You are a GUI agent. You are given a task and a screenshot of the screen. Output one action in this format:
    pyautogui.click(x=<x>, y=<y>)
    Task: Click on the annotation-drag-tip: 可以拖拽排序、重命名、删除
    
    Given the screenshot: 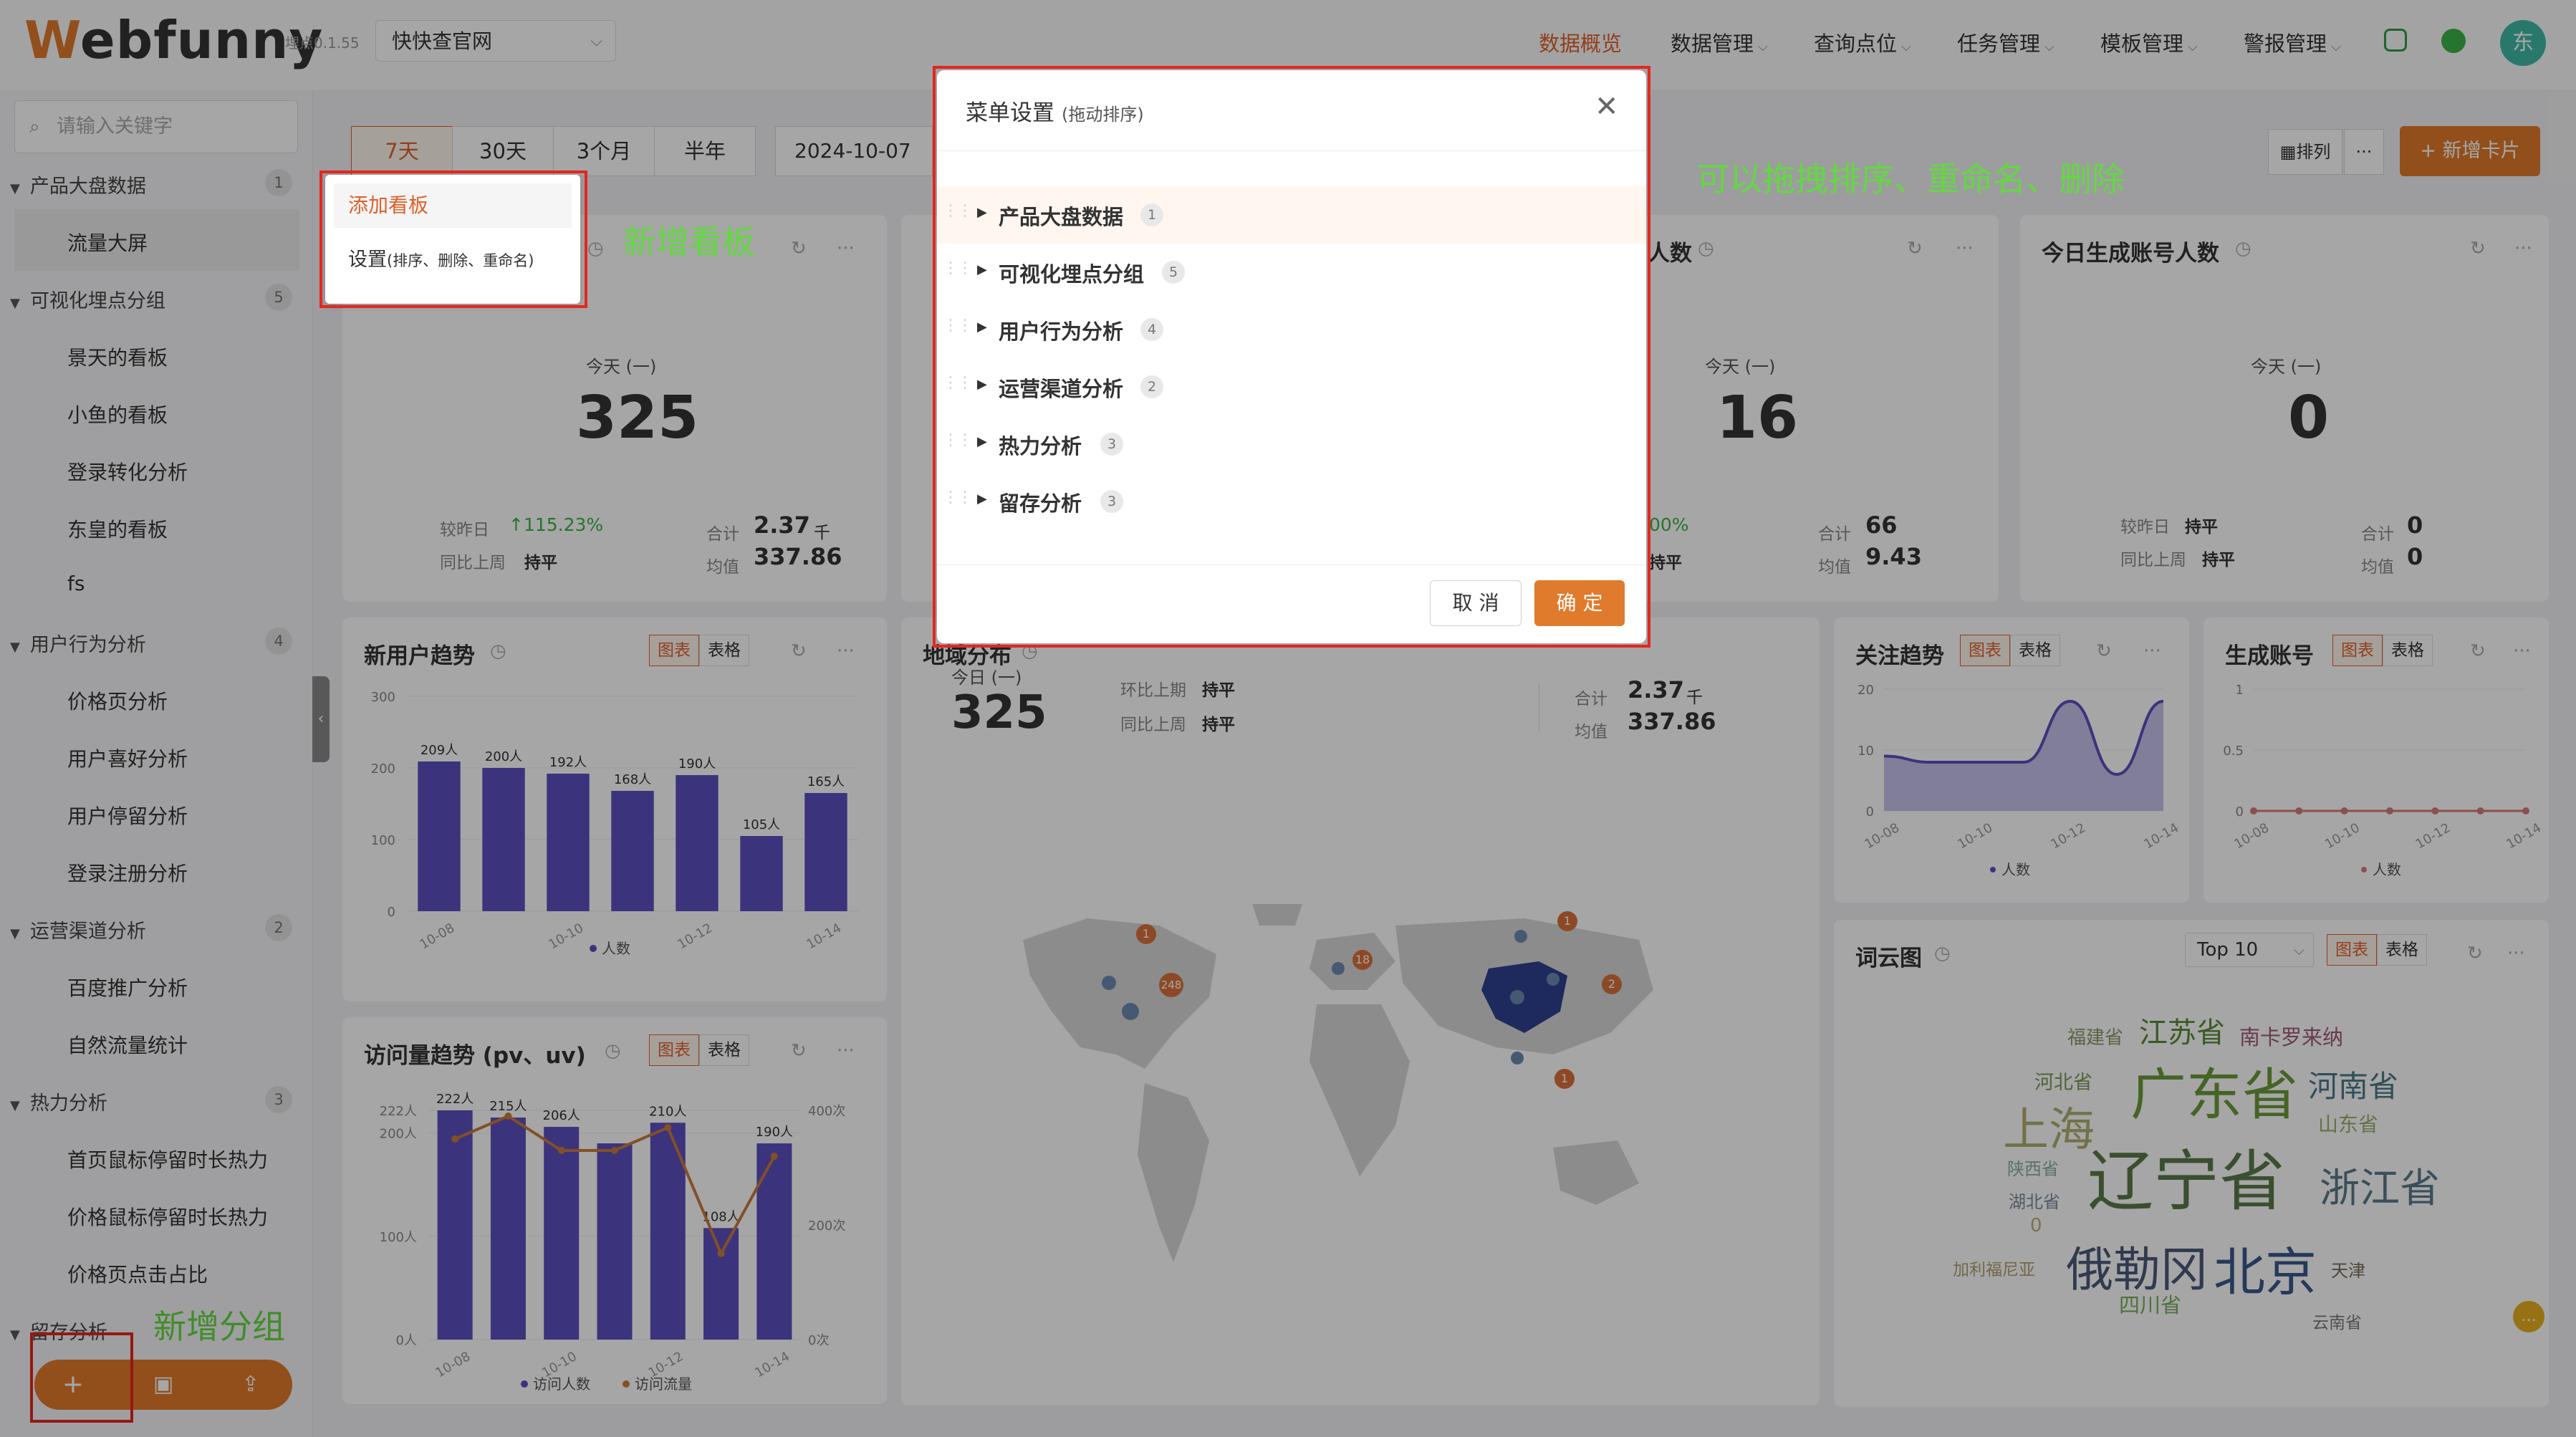 What is the action you would take?
    pyautogui.click(x=1910, y=179)
    